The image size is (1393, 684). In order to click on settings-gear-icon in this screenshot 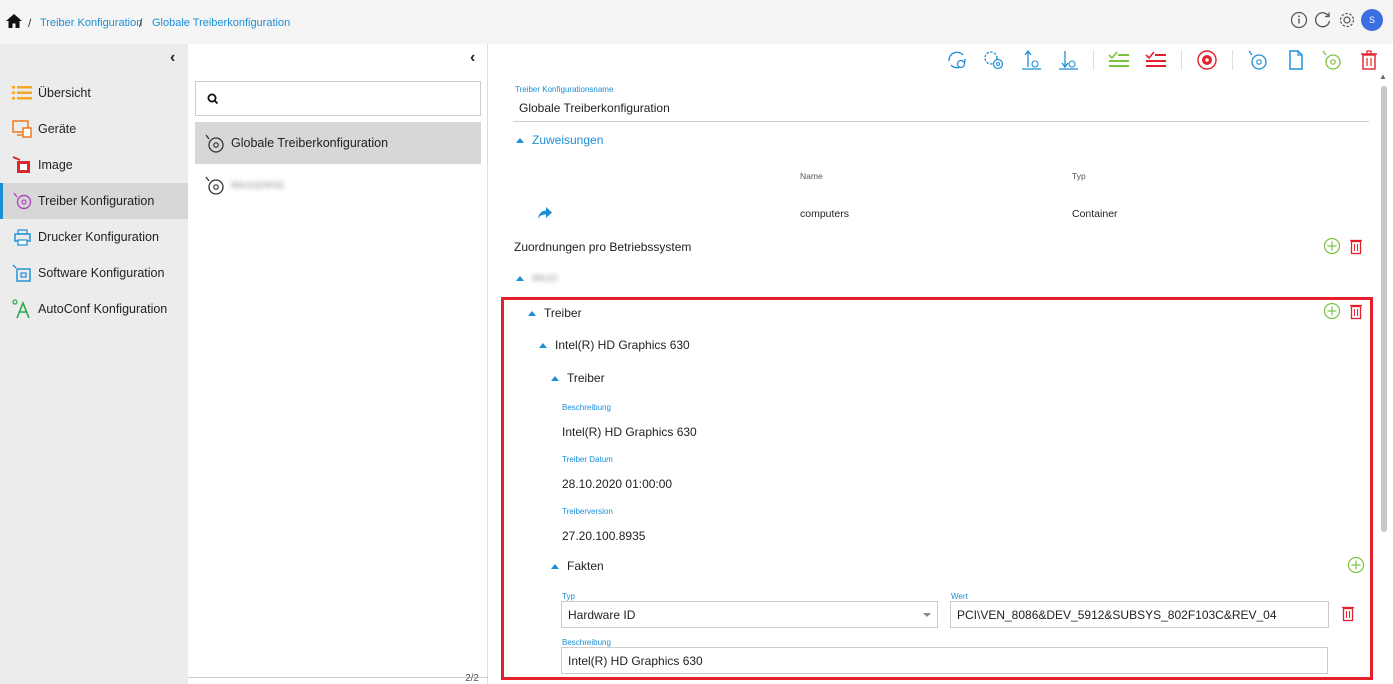, I will do `click(1347, 20)`.